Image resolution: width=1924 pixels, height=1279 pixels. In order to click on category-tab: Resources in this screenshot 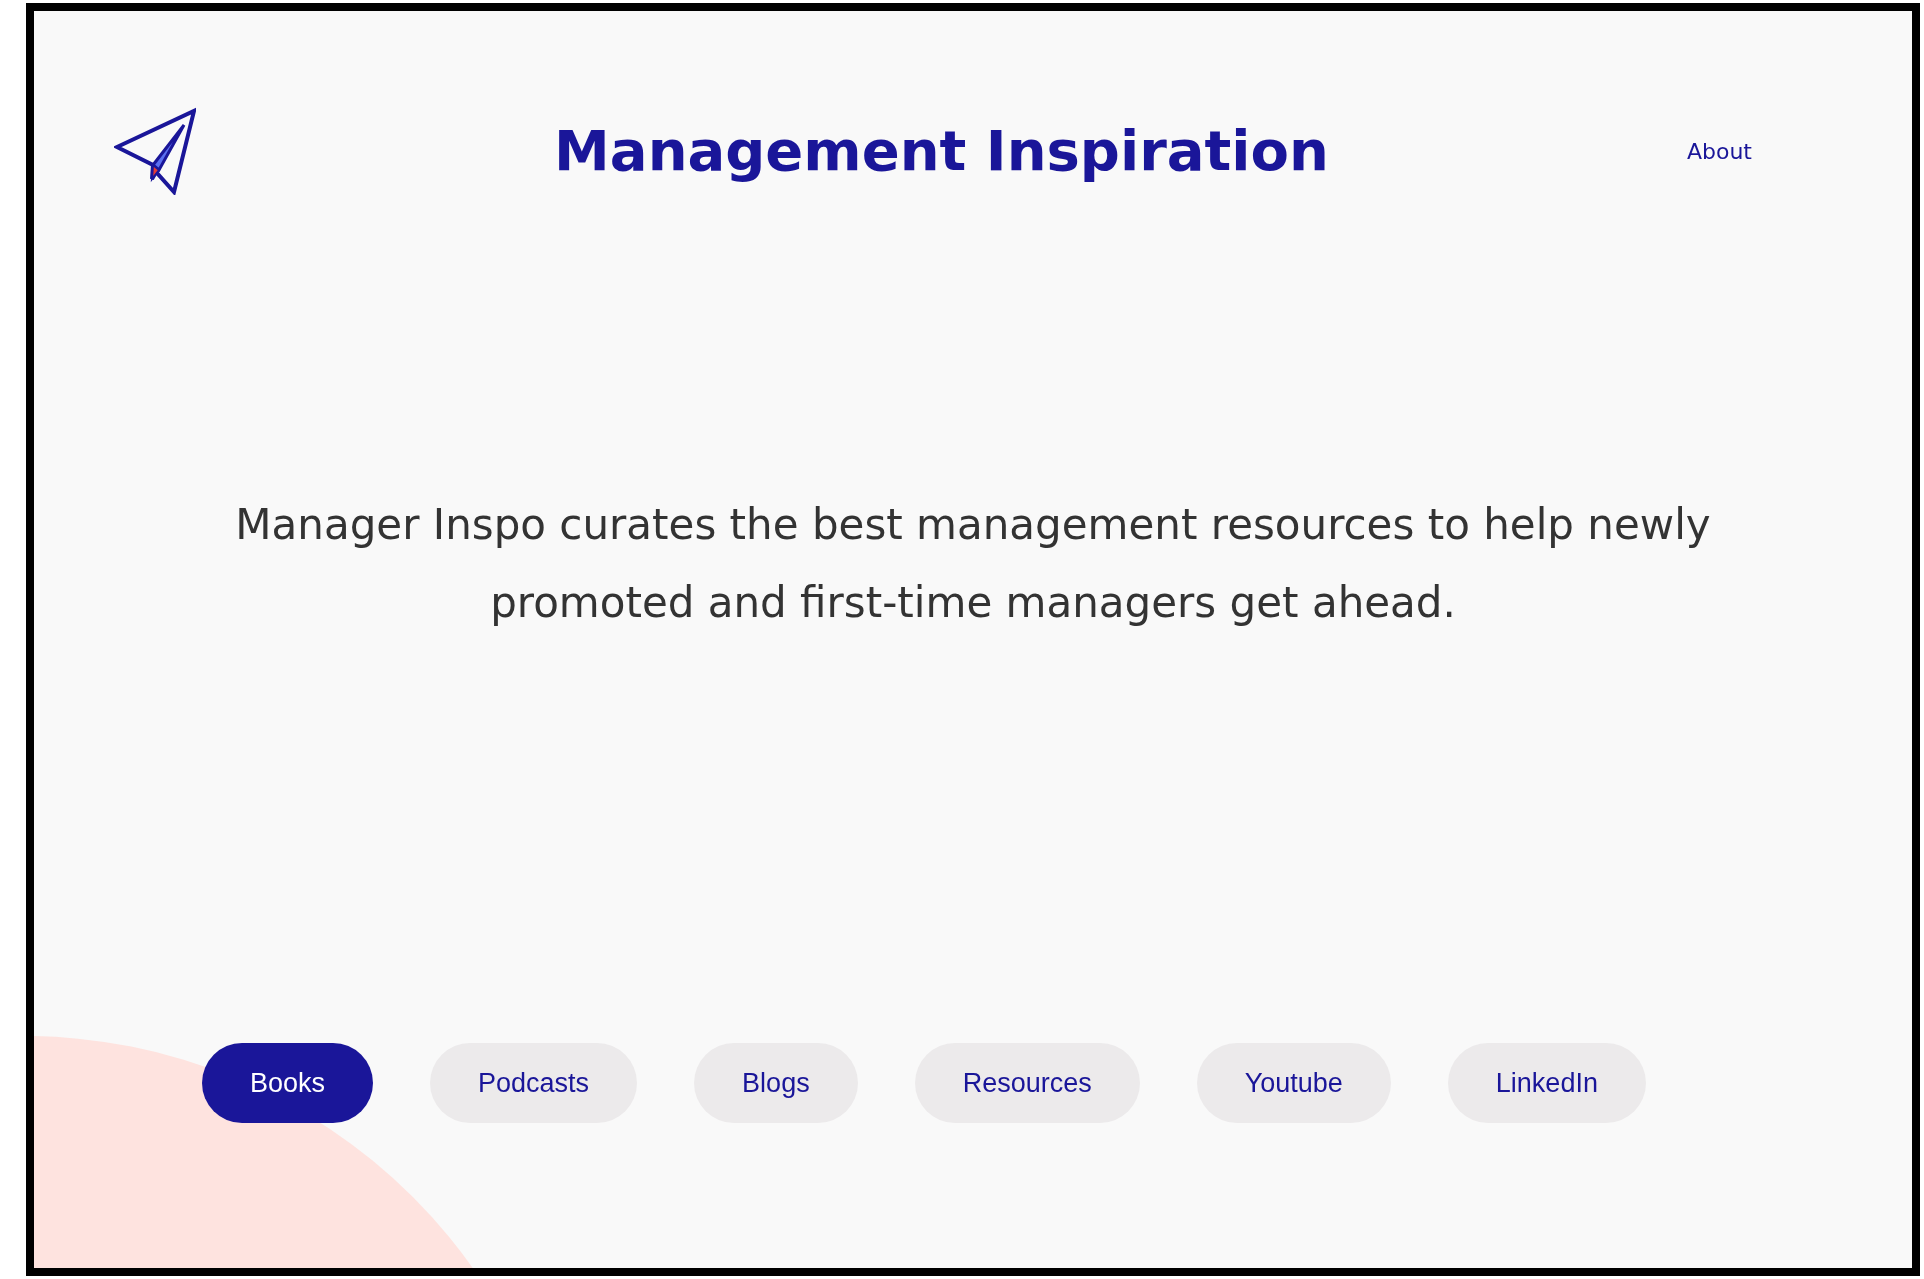, I will do `click(1027, 1083)`.